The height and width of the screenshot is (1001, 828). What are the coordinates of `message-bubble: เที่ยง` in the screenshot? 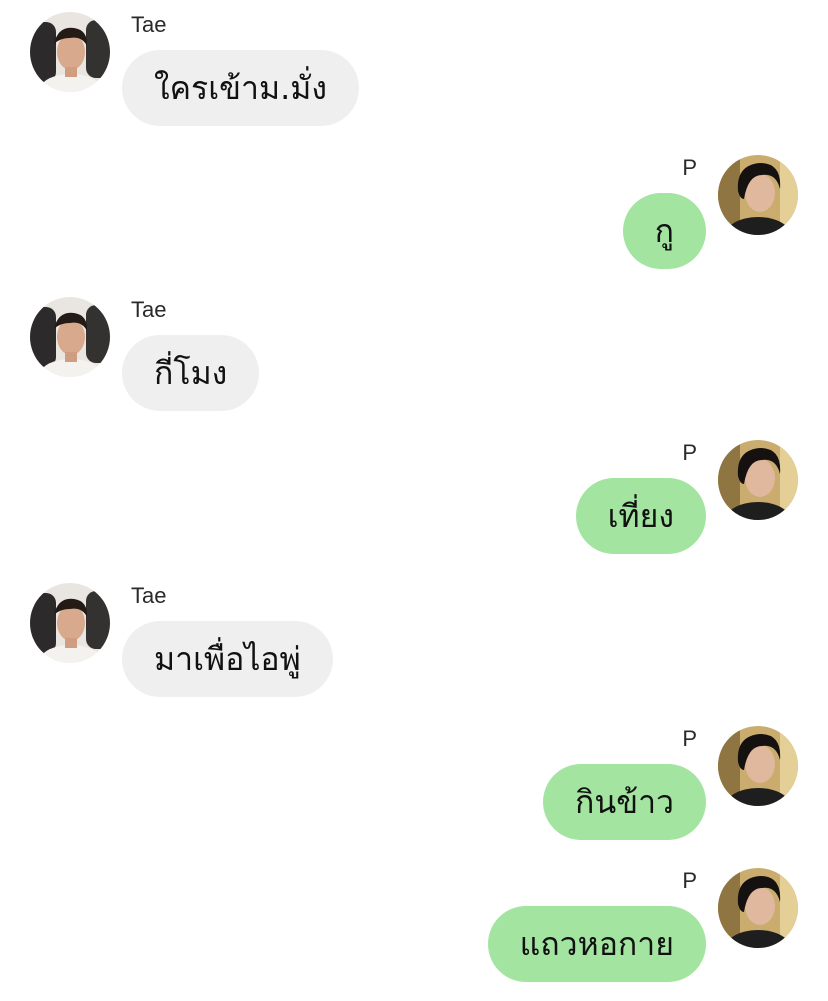 It's located at (640, 516).